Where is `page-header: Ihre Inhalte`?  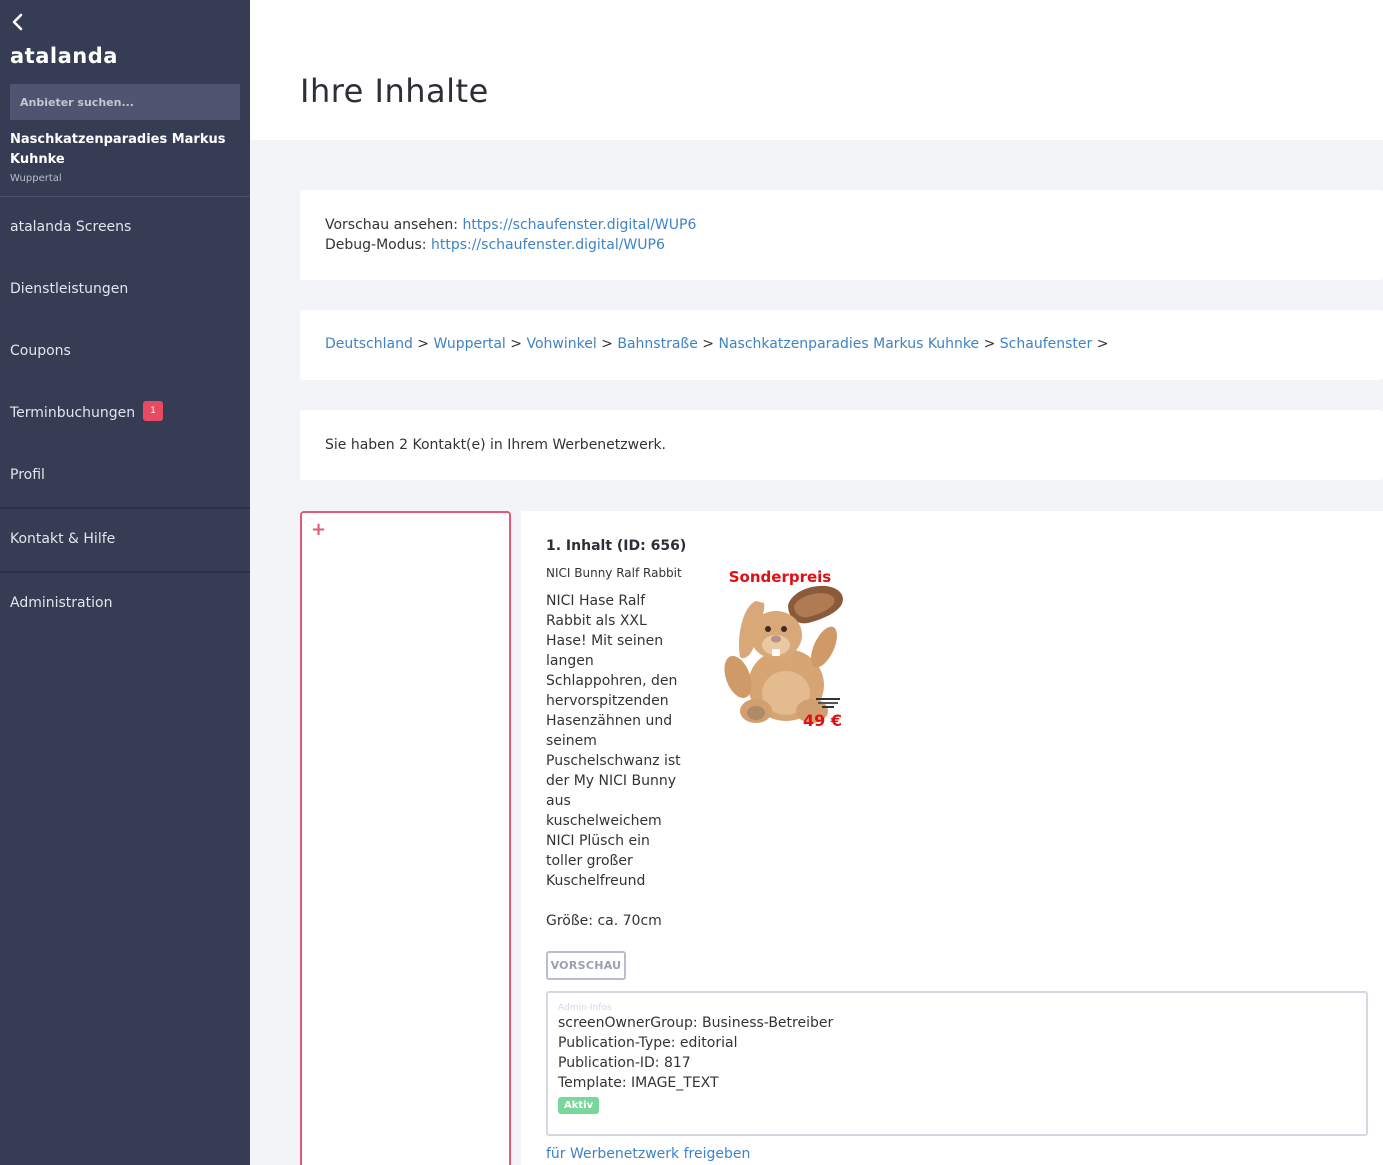 page-header: Ihre Inhalte is located at coordinates (816, 70).